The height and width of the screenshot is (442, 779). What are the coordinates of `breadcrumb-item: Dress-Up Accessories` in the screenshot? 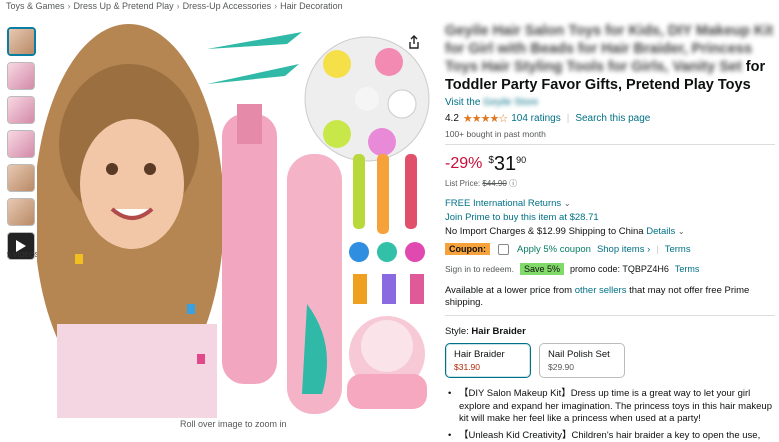 It's located at (227, 6).